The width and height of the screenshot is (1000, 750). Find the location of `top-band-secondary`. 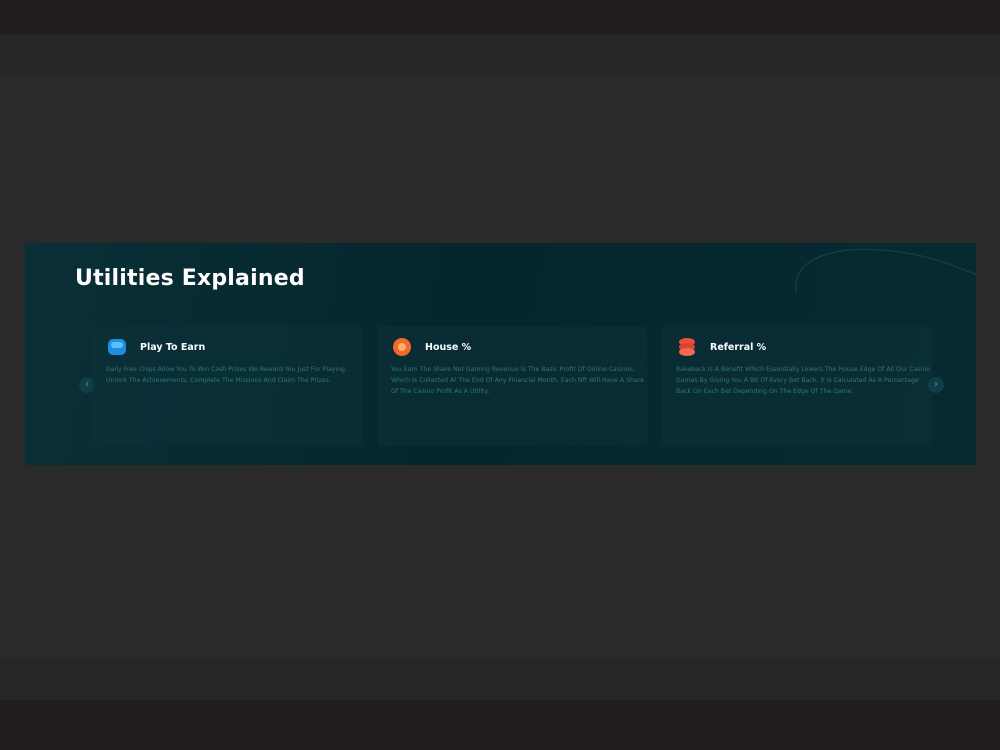

top-band-secondary is located at coordinates (500, 54).